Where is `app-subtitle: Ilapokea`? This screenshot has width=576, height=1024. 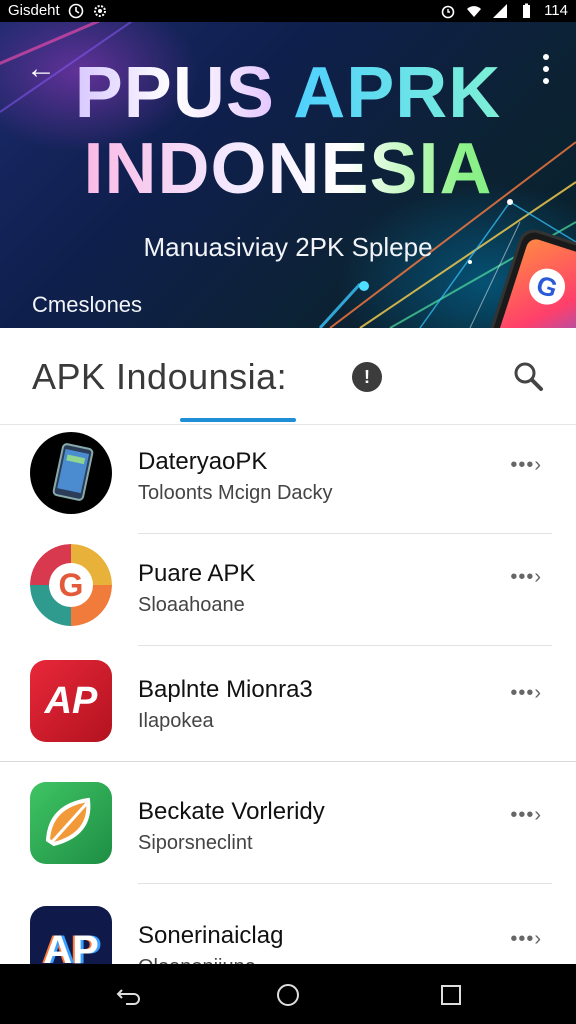 app-subtitle: Ilapokea is located at coordinates (176, 721).